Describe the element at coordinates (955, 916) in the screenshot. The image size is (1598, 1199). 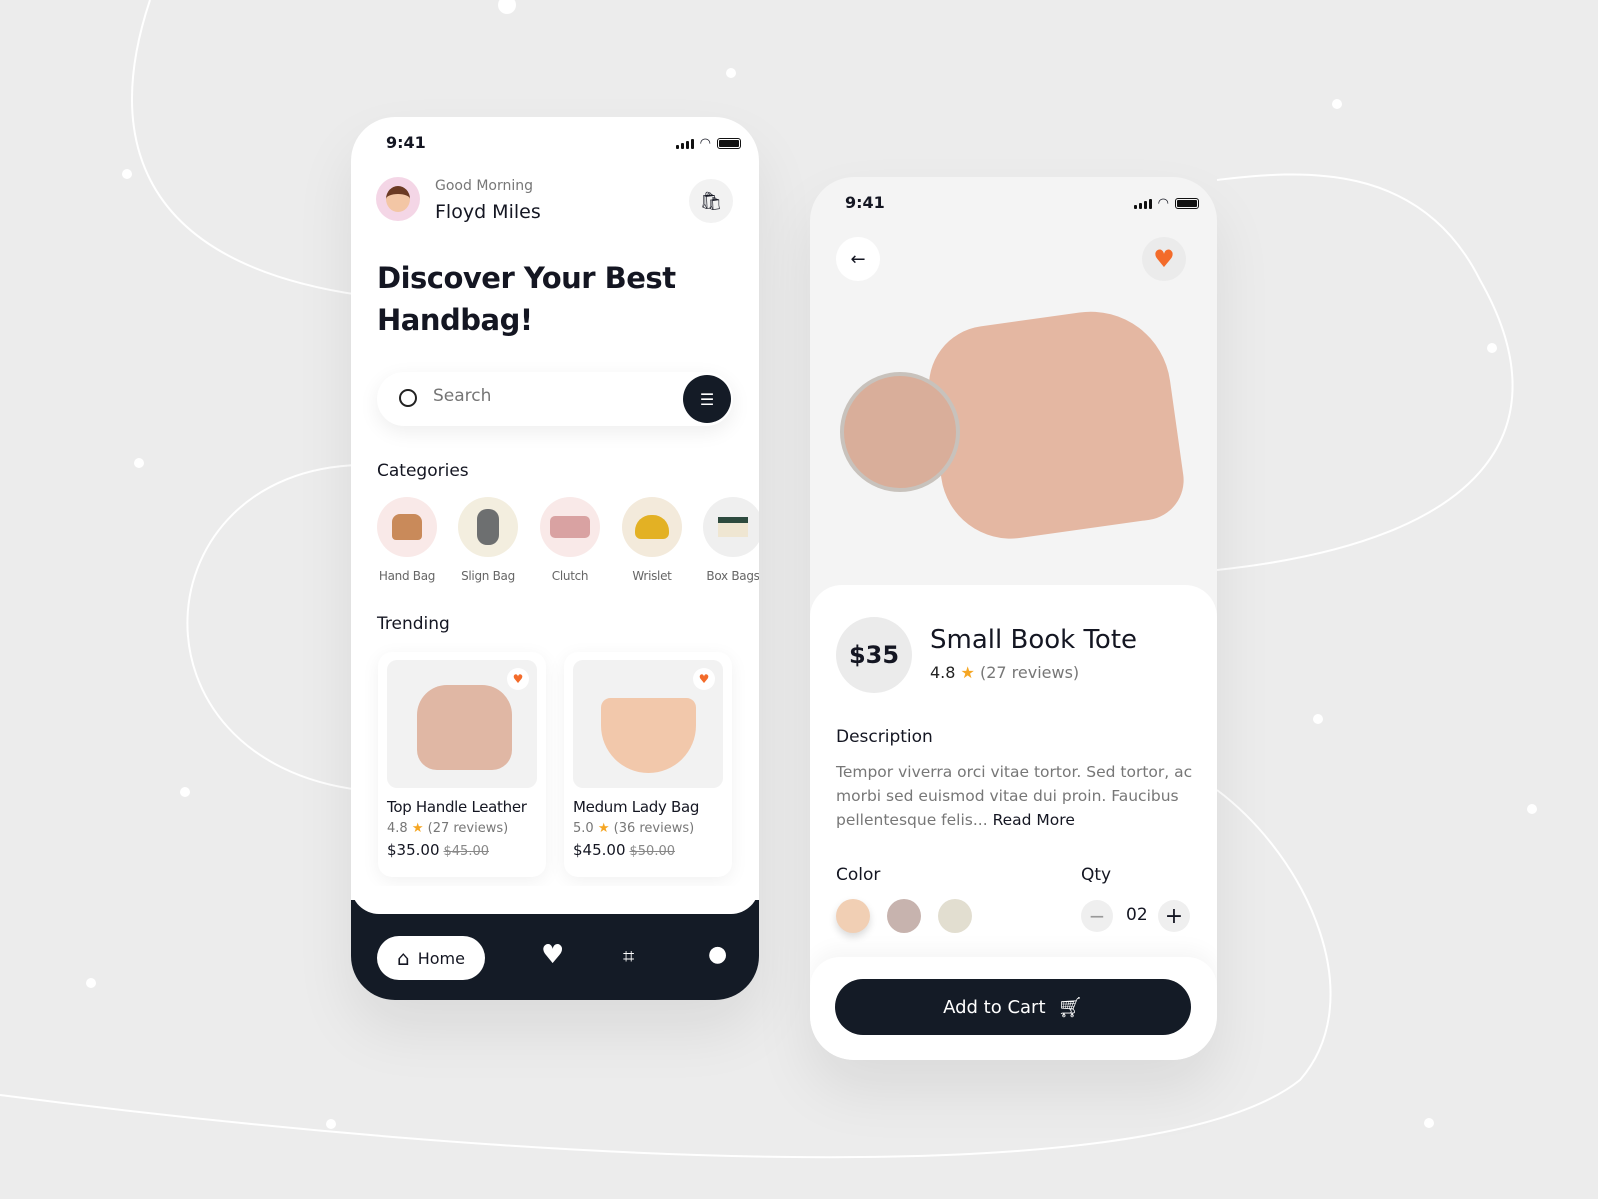
I see `color-swatch-beige` at that location.